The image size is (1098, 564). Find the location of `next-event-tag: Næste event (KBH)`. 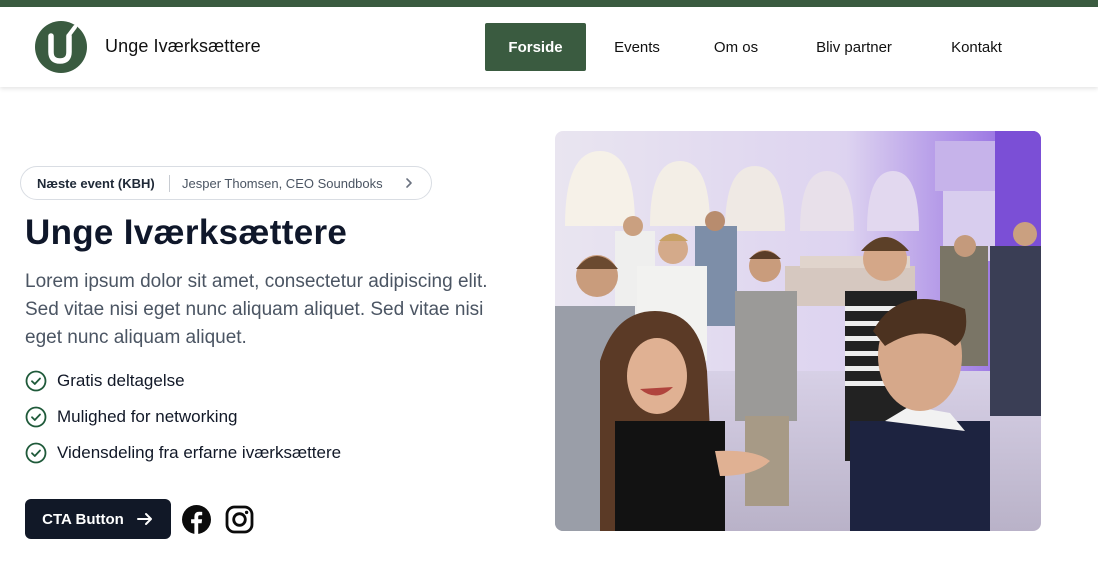

next-event-tag: Næste event (KBH) is located at coordinates (96, 183).